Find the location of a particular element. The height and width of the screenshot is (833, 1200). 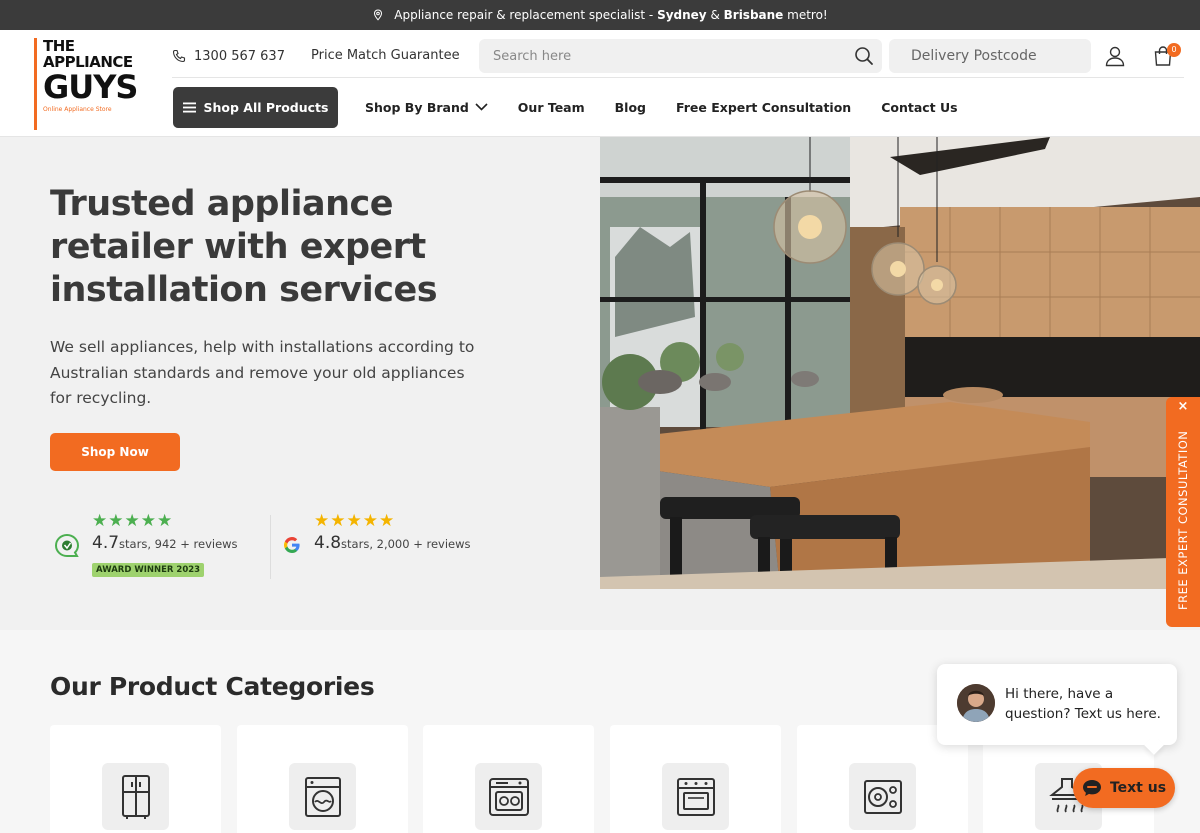

menu-icon is located at coordinates (189, 107).